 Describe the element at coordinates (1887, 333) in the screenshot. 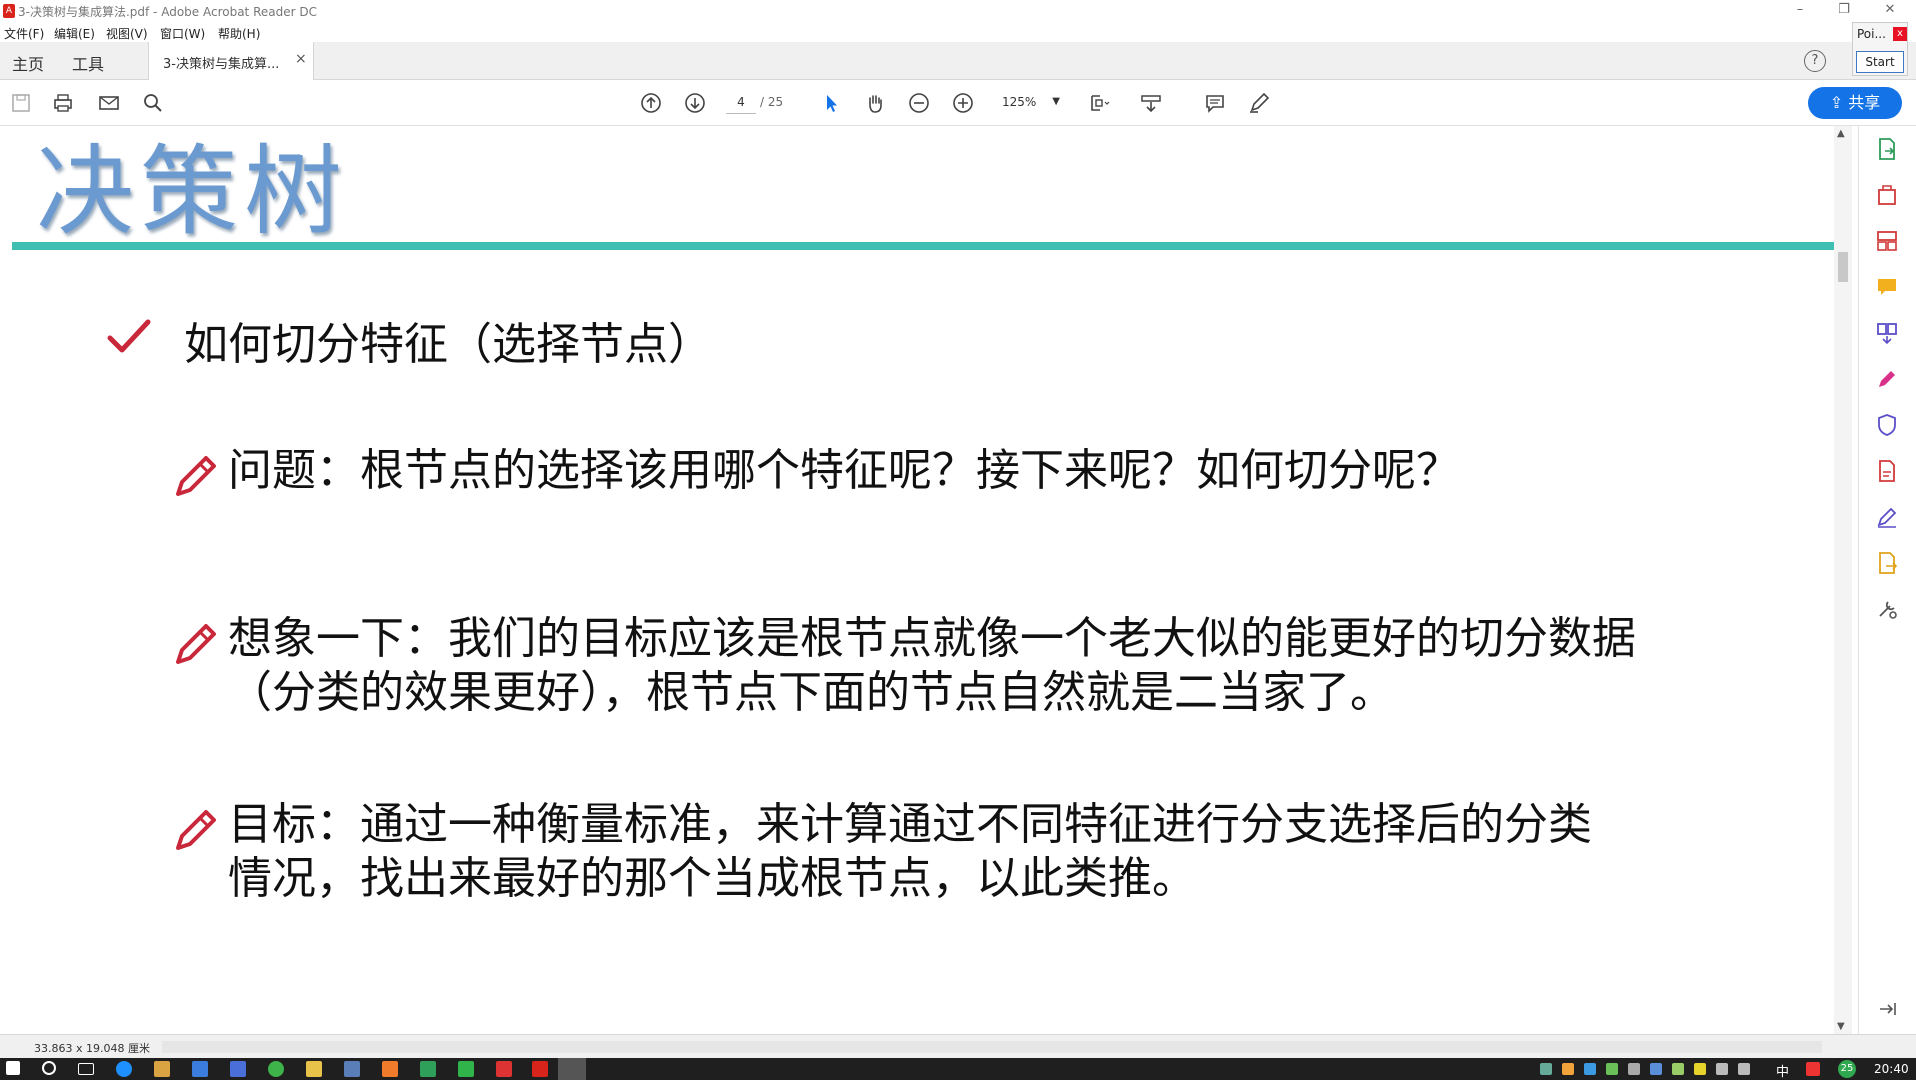

I see `combine-files-icon` at that location.